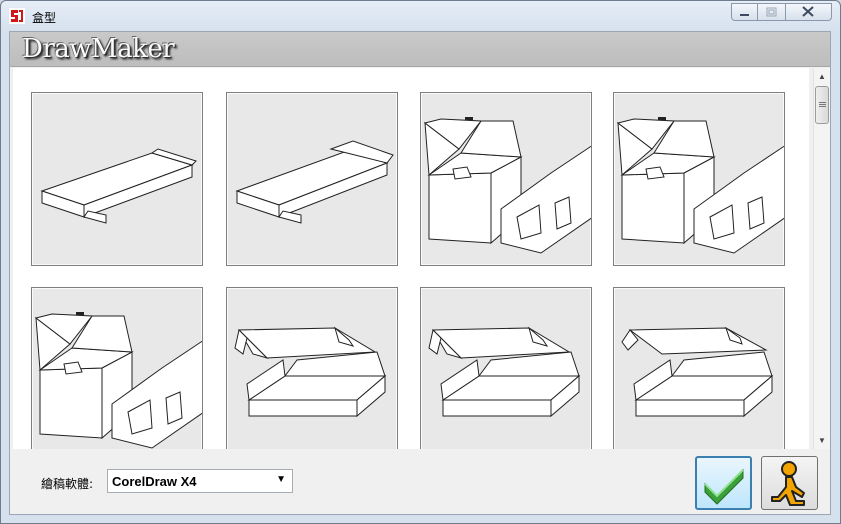  What do you see at coordinates (420, 49) in the screenshot?
I see `banner: DrawMaker` at bounding box center [420, 49].